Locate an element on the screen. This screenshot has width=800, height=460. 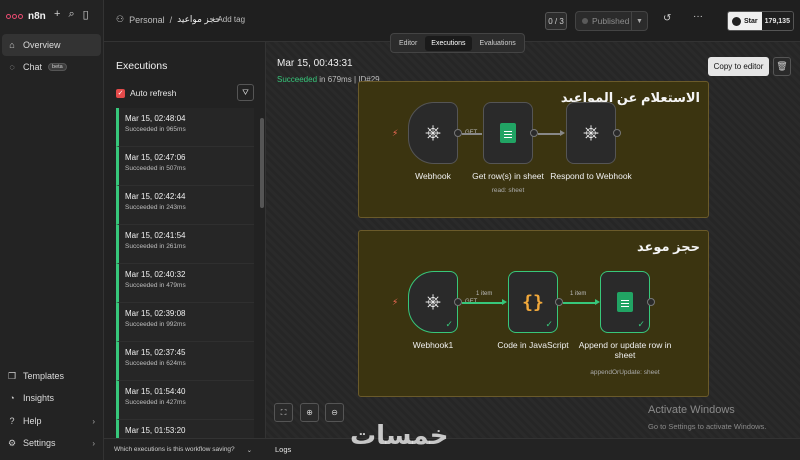
nav-help-label: Help is located at coordinates (32, 421).